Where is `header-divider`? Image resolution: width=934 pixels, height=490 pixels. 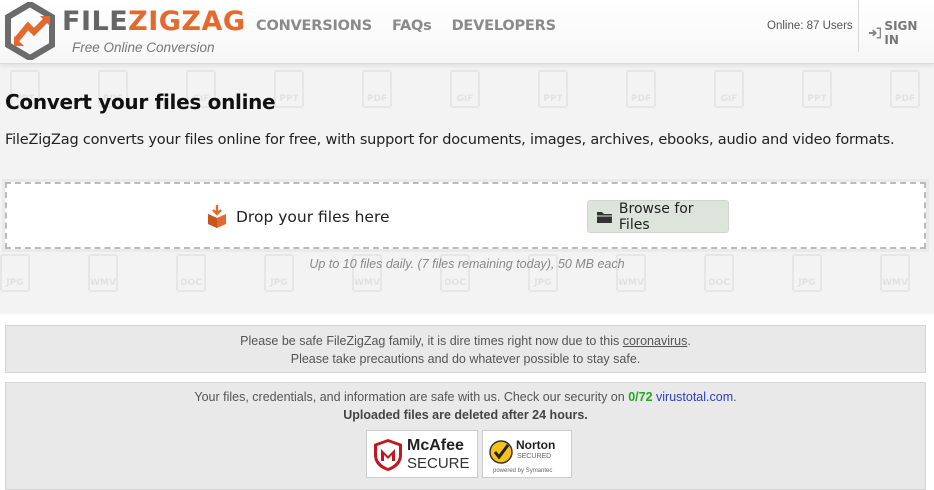 header-divider is located at coordinates (858, 26).